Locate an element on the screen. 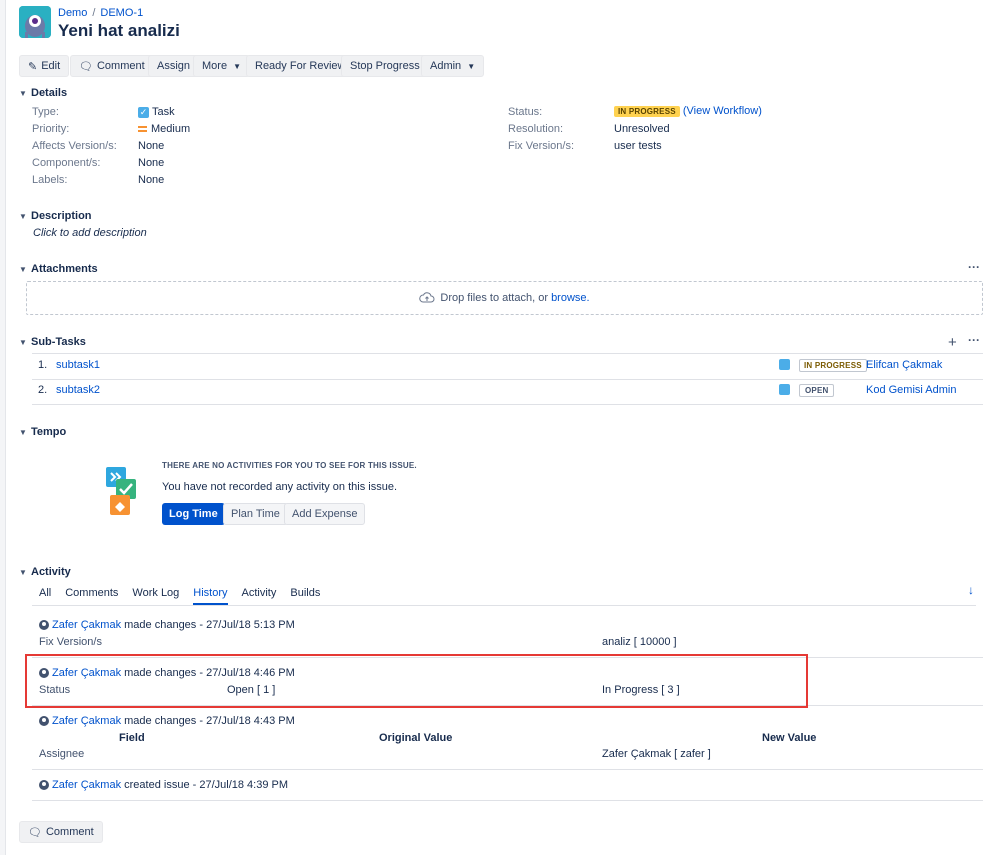 This screenshot has width=999, height=855. history-new-value: analiz [ 10000 ] is located at coordinates (639, 642).